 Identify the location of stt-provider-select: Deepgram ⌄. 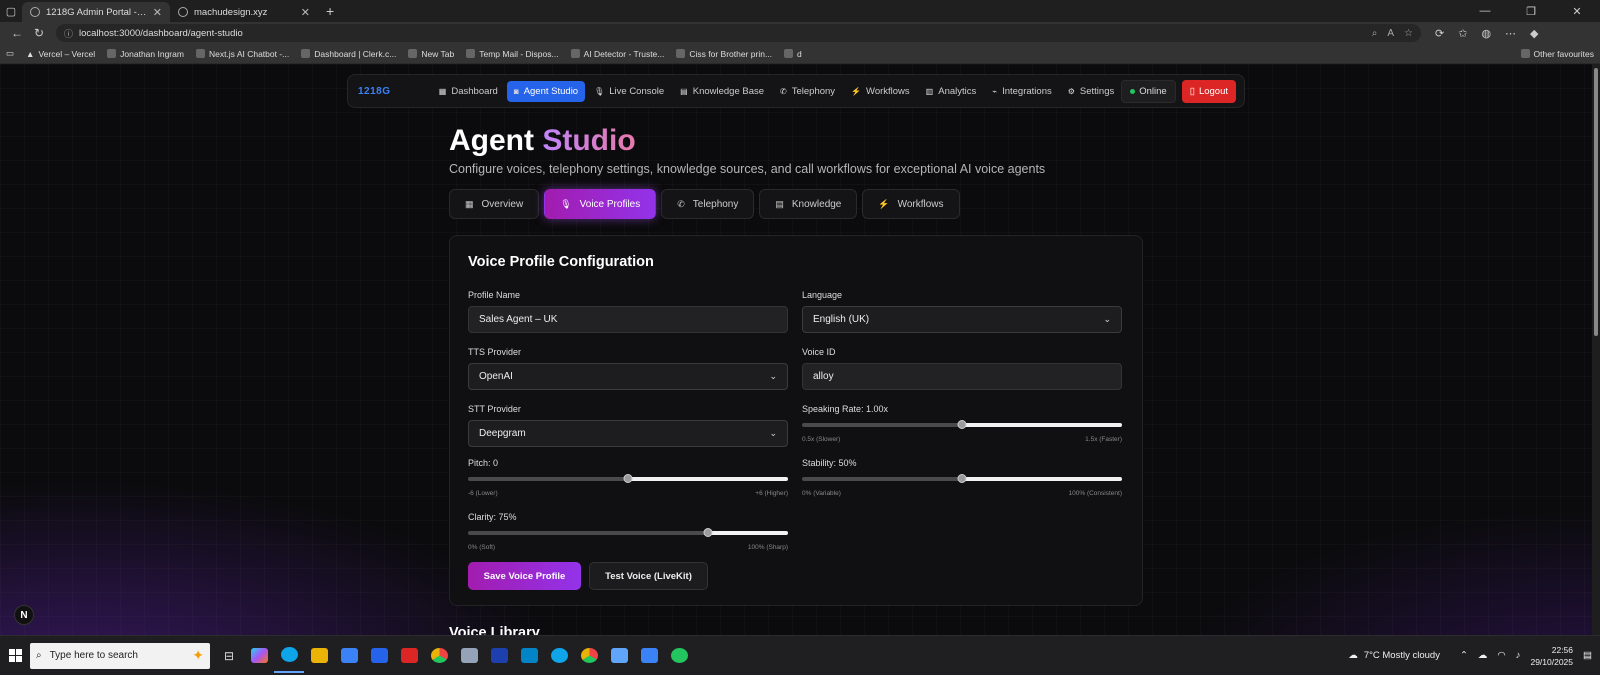
(628, 433).